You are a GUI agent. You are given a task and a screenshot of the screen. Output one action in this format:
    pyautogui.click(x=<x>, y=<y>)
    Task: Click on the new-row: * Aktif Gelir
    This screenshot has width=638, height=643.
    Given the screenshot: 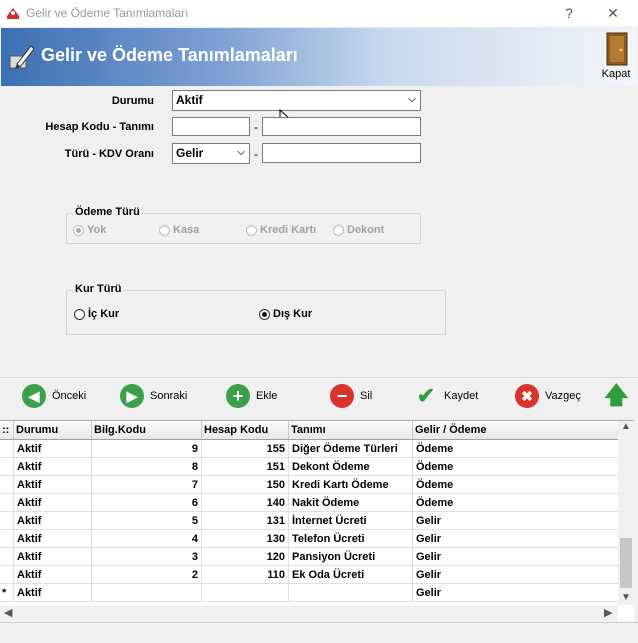 What is the action you would take?
    pyautogui.click(x=310, y=593)
    